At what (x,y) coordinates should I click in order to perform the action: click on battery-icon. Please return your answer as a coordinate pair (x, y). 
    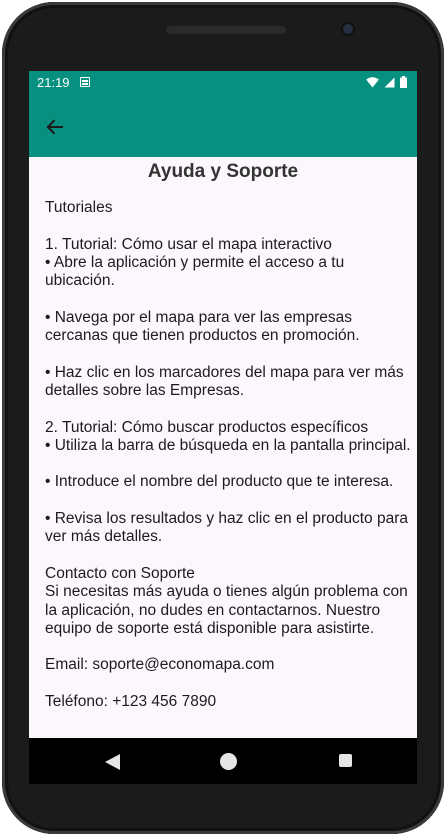
    Looking at the image, I should click on (403, 82).